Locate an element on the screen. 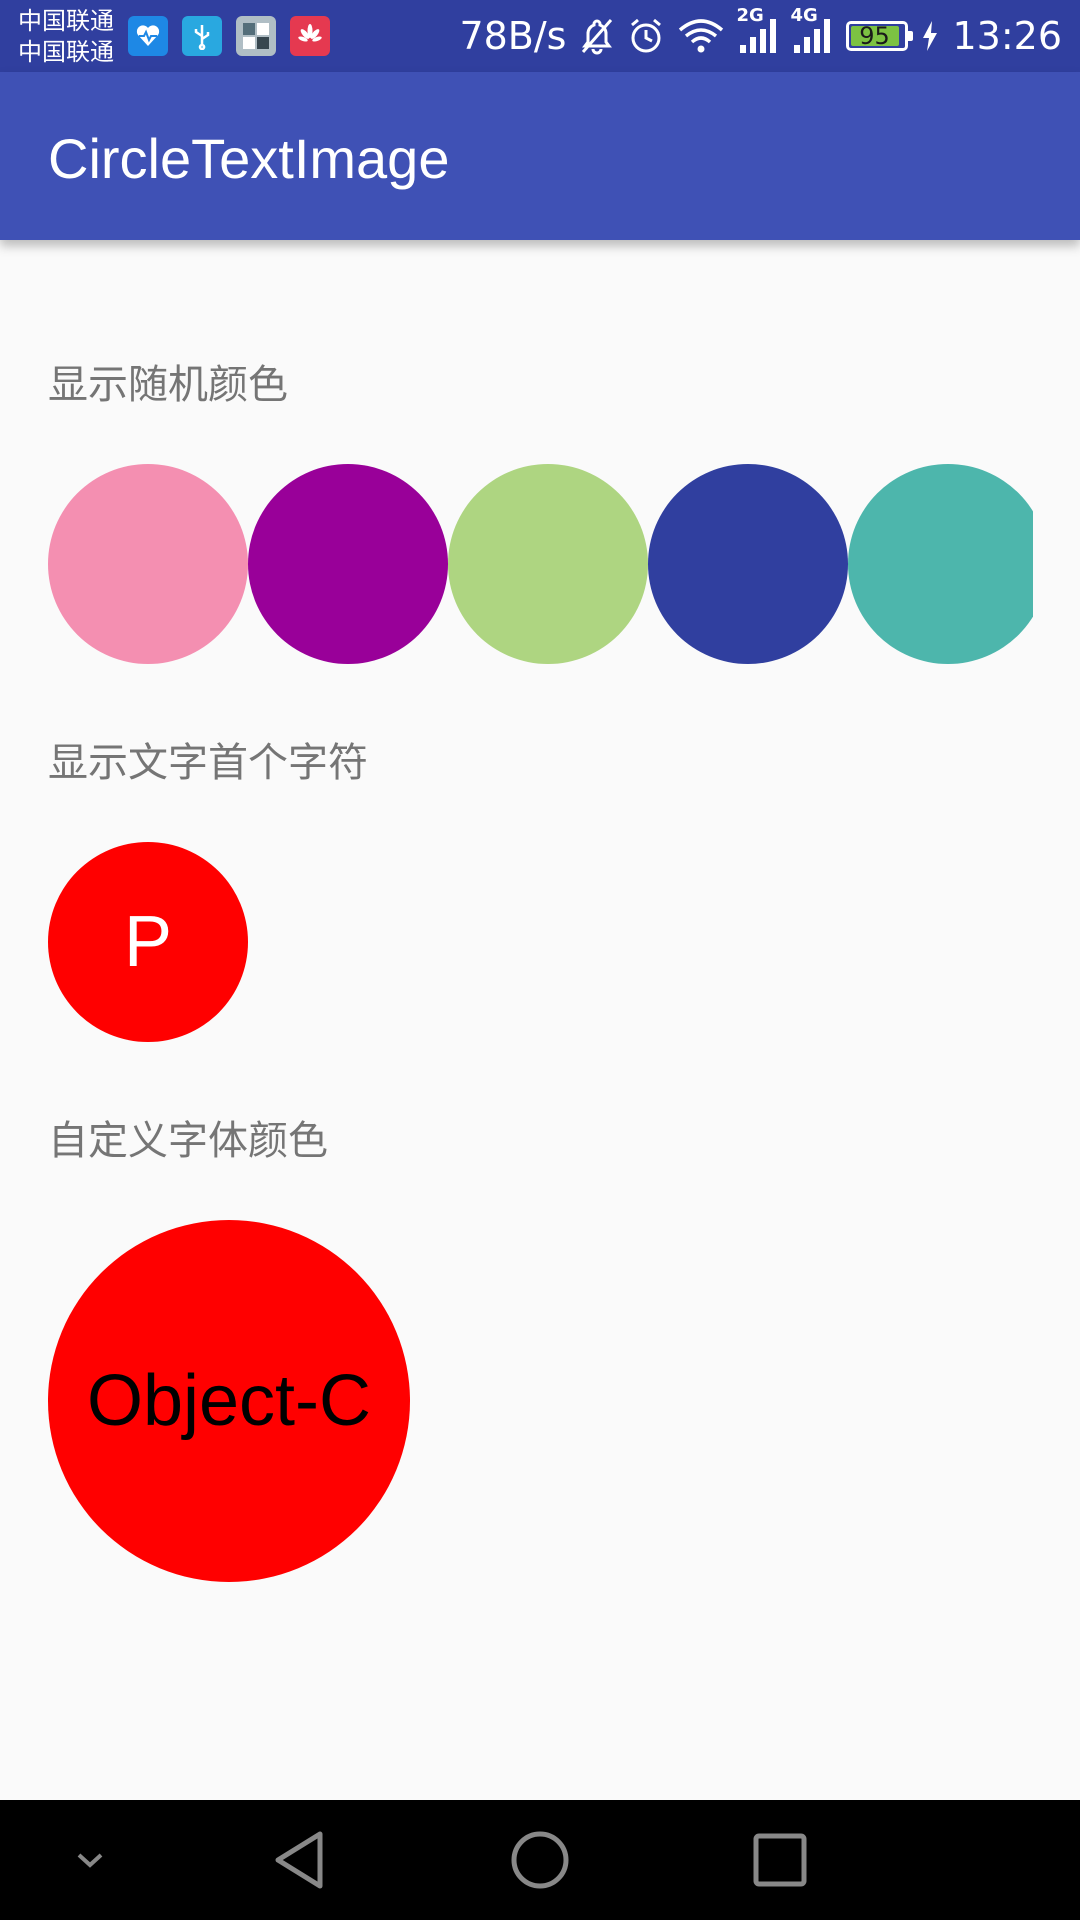  home-button is located at coordinates (540, 1860).